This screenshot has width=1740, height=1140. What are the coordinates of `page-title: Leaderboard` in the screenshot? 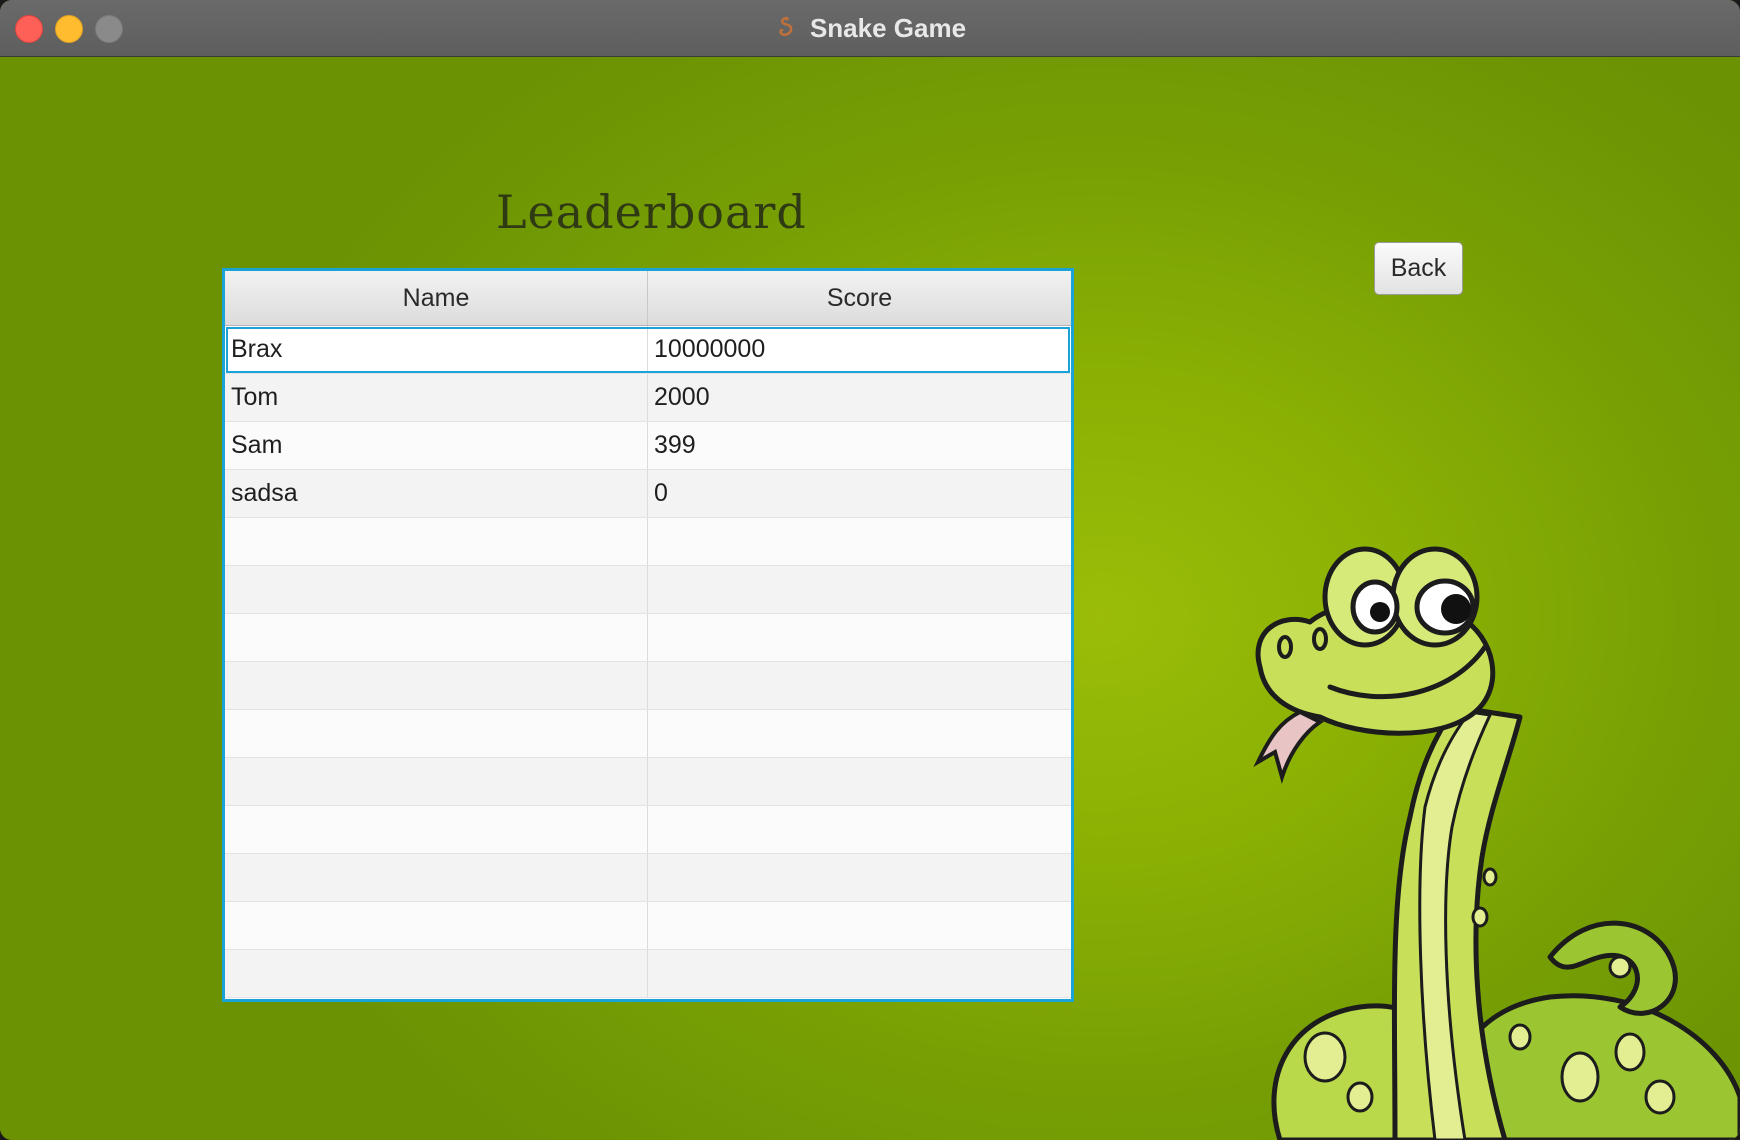 It's located at (651, 212).